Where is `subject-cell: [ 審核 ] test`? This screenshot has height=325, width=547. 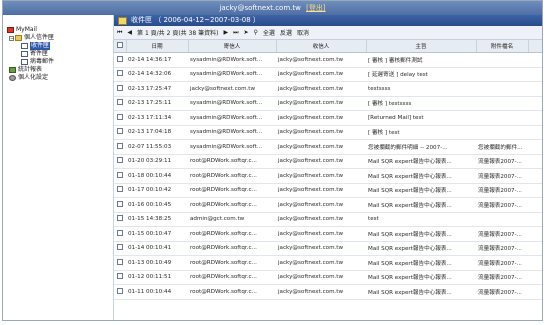 subject-cell: [ 審核 ] test is located at coordinates (421, 132).